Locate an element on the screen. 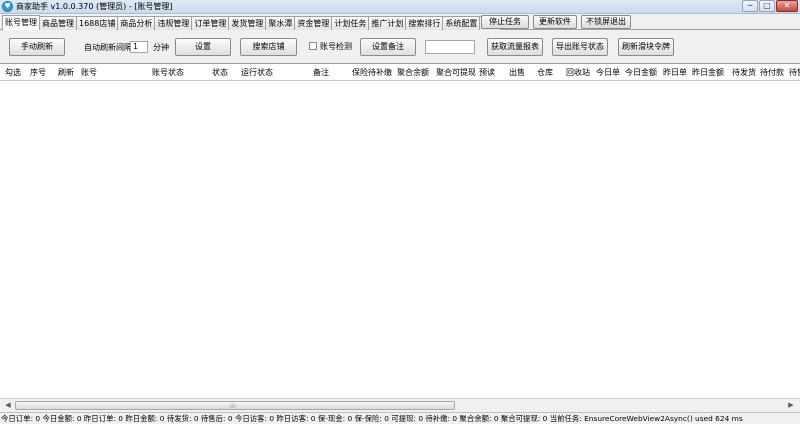 This screenshot has height=424, width=800. col-header-aggregate-balance: 聚合余额 is located at coordinates (413, 72).